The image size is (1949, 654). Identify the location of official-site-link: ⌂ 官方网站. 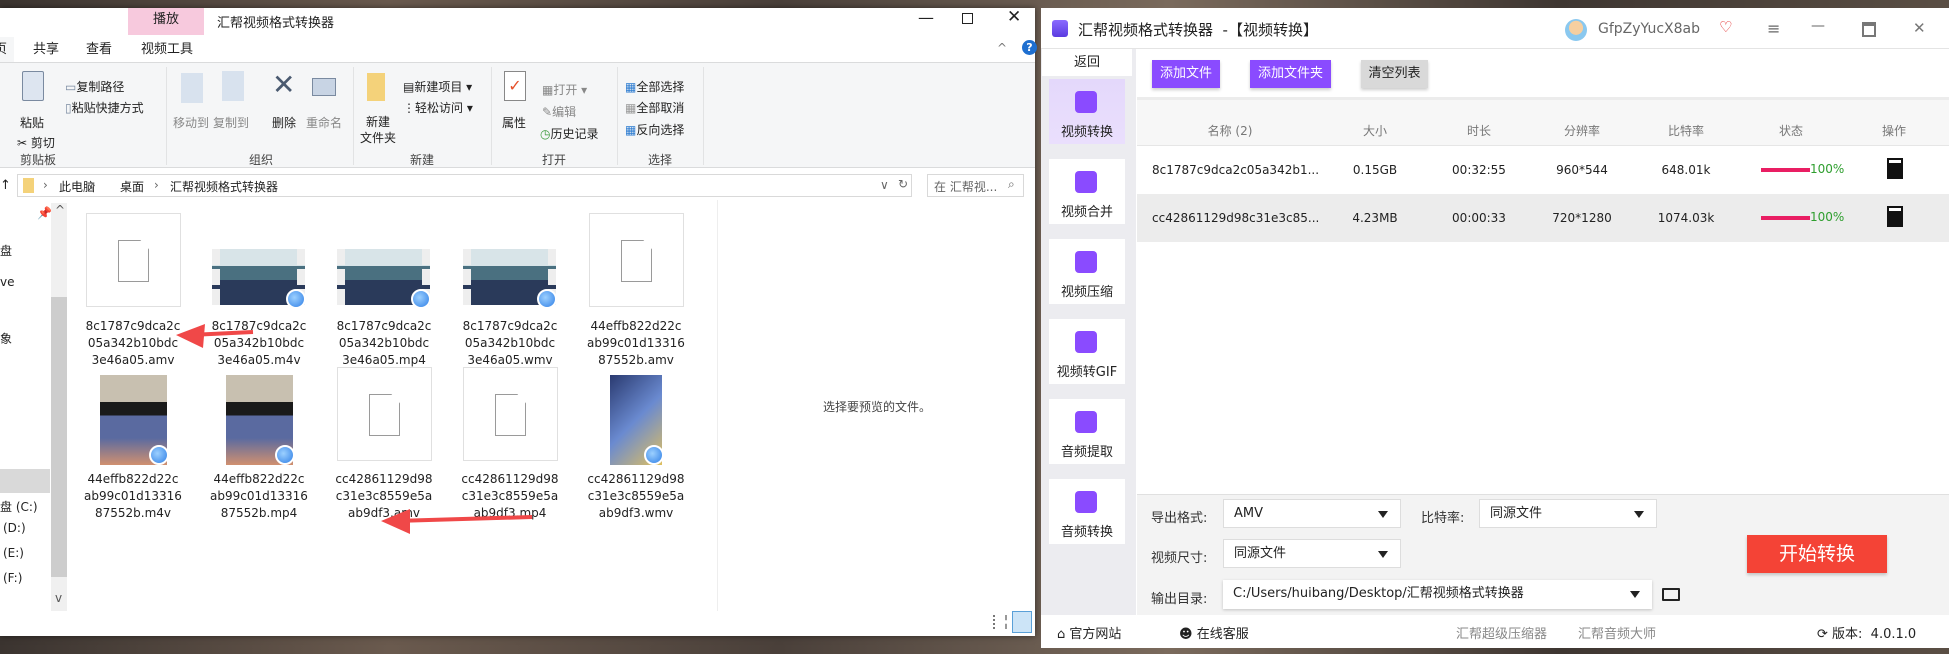
(1089, 632).